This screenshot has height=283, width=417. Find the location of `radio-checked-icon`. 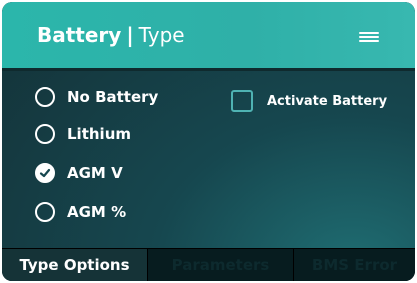

radio-checked-icon is located at coordinates (45, 173).